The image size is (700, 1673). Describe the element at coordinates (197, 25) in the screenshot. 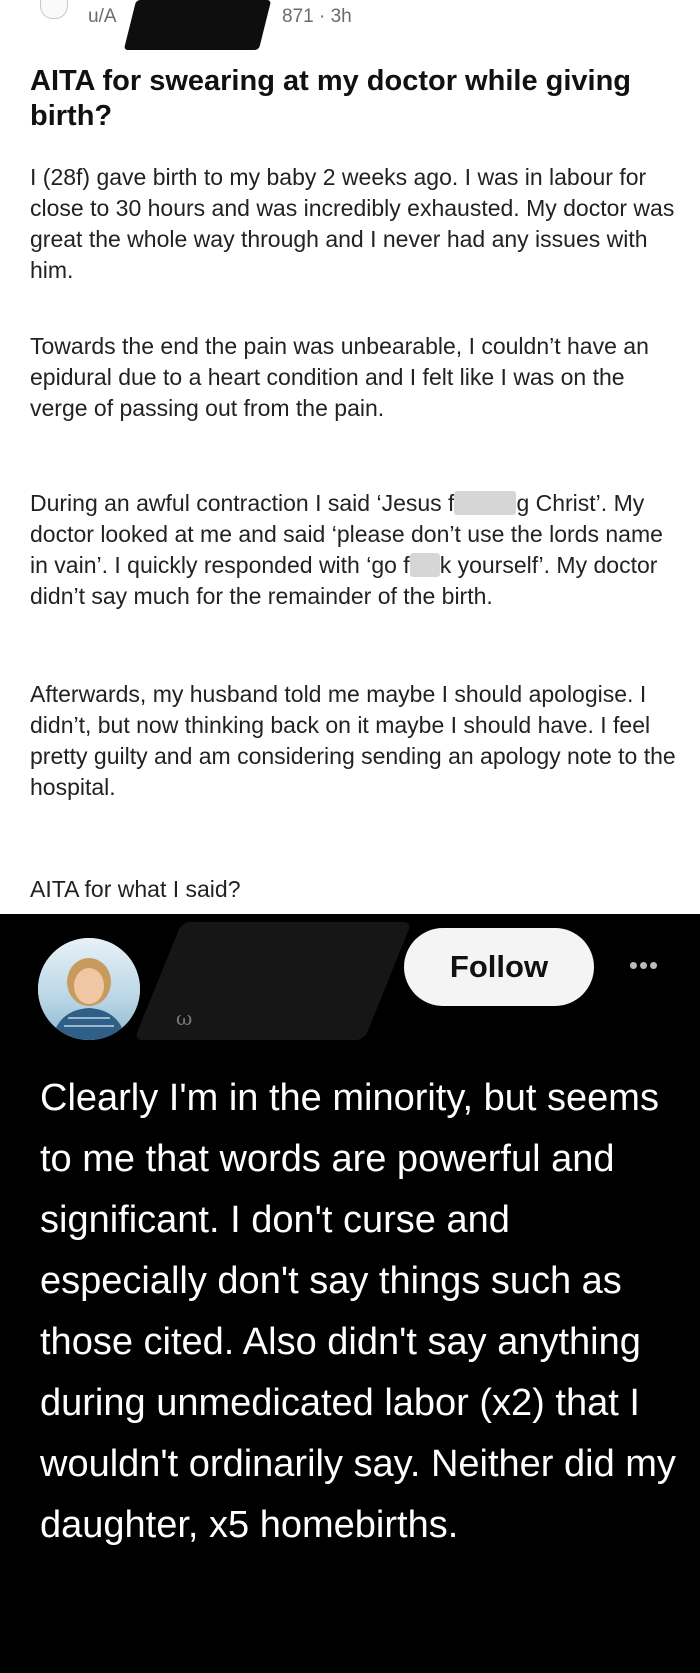

I see `redaction-mark` at that location.